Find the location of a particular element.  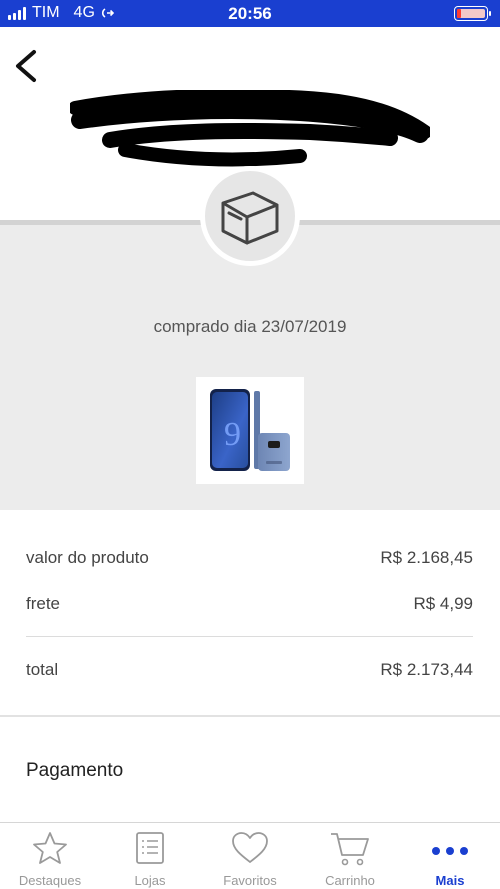

shipping-amount: R$ 4,99 is located at coordinates (443, 603).